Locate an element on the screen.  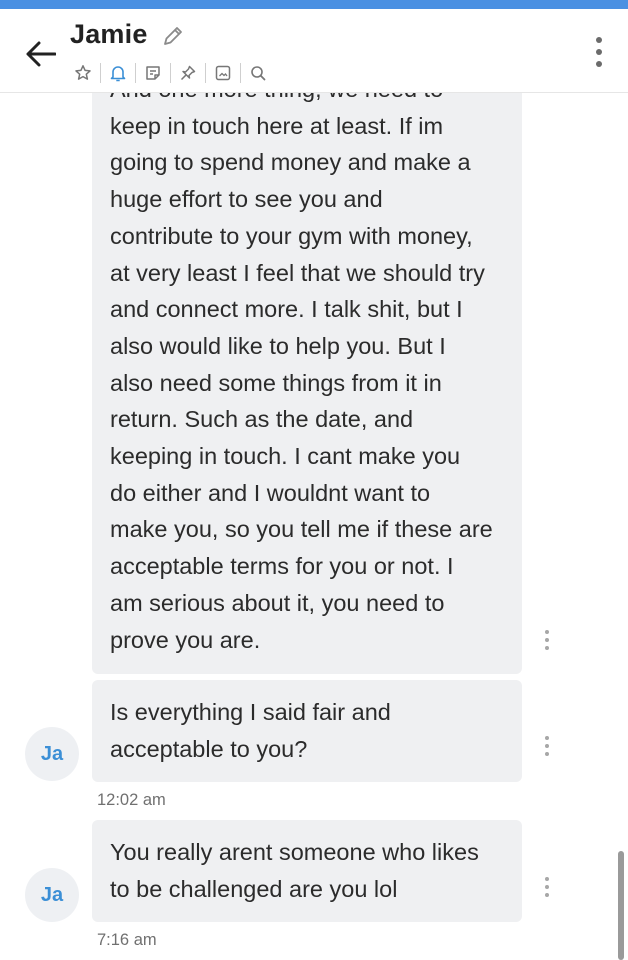
top-accent-bar is located at coordinates (314, 4).